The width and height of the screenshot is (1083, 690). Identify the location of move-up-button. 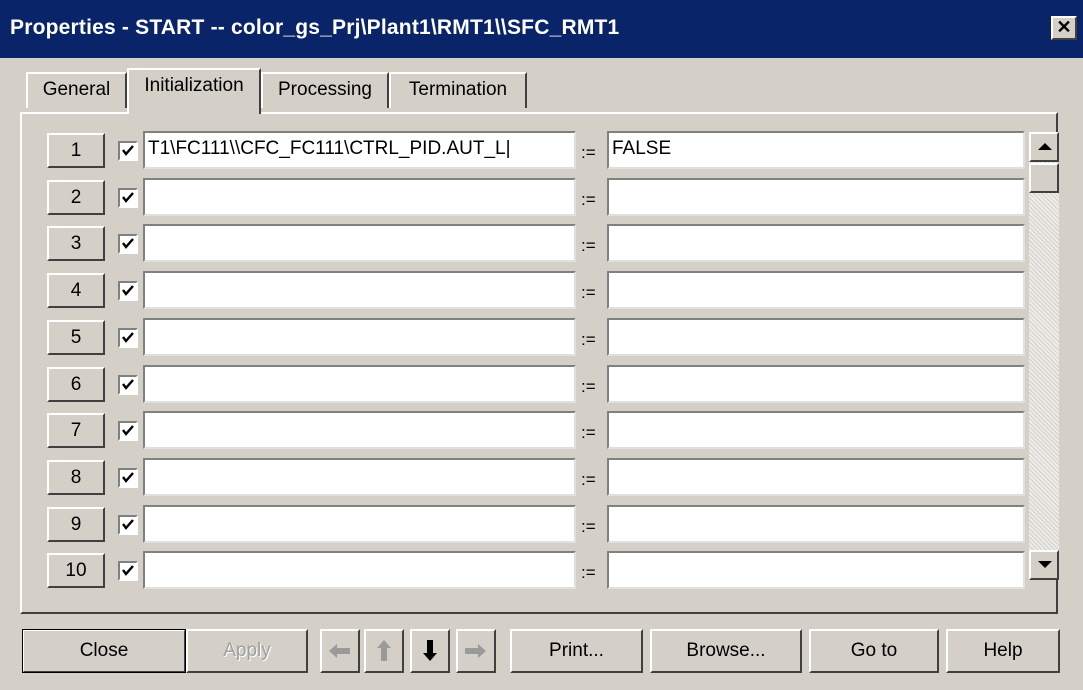
(384, 651).